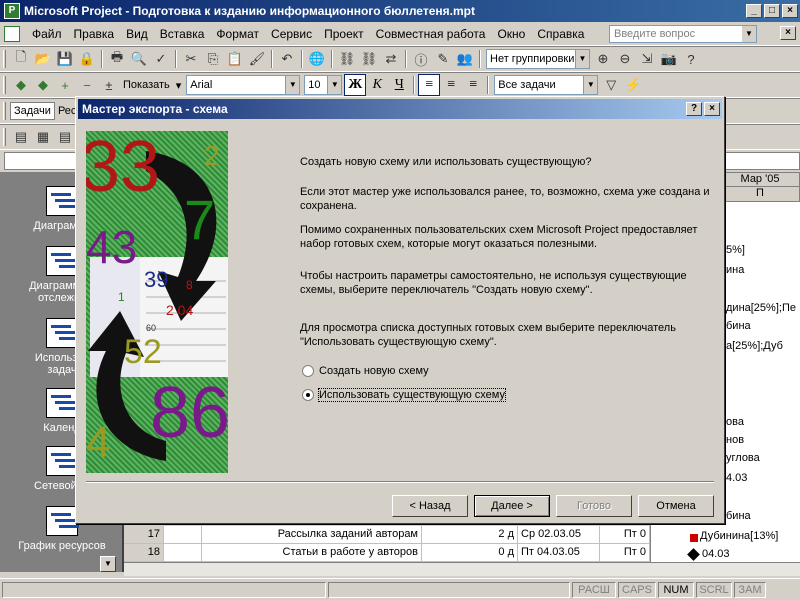 The image size is (800, 600). I want to click on arrow-left-icon: ◆, so click(21, 85).